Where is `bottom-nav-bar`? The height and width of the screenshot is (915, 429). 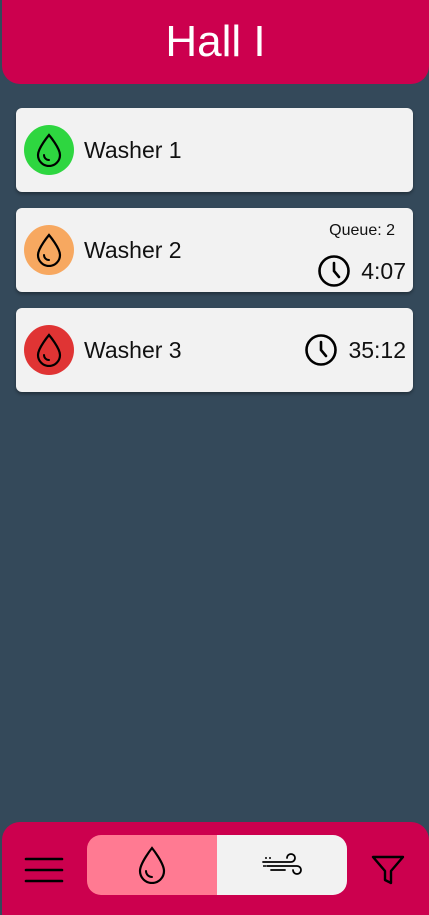 bottom-nav-bar is located at coordinates (215, 868).